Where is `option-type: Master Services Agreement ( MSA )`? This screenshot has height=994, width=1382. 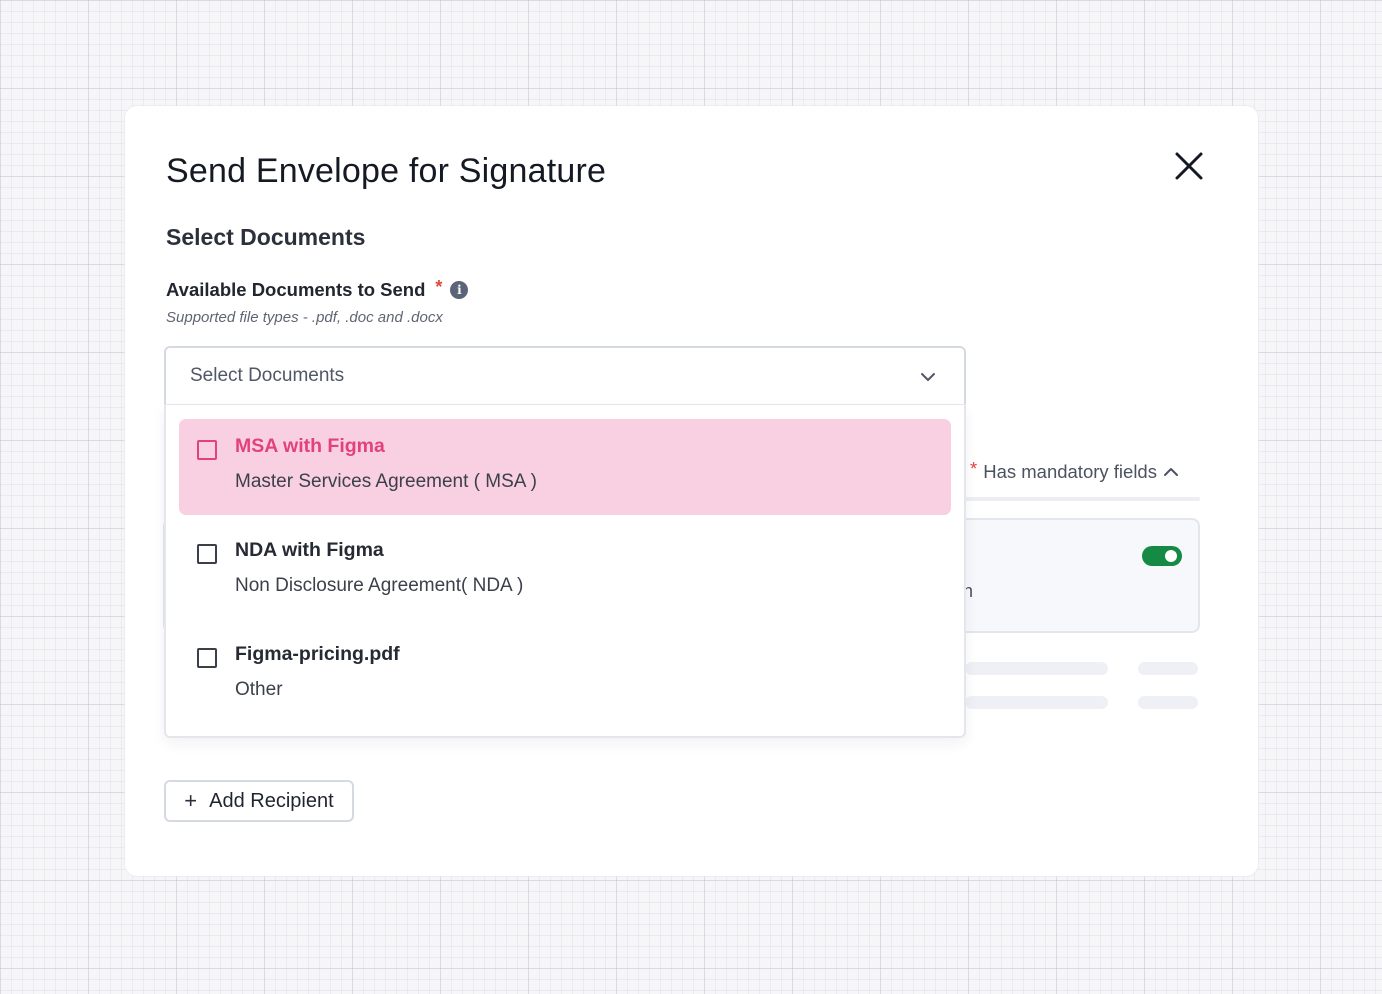
option-type: Master Services Agreement ( MSA ) is located at coordinates (386, 481).